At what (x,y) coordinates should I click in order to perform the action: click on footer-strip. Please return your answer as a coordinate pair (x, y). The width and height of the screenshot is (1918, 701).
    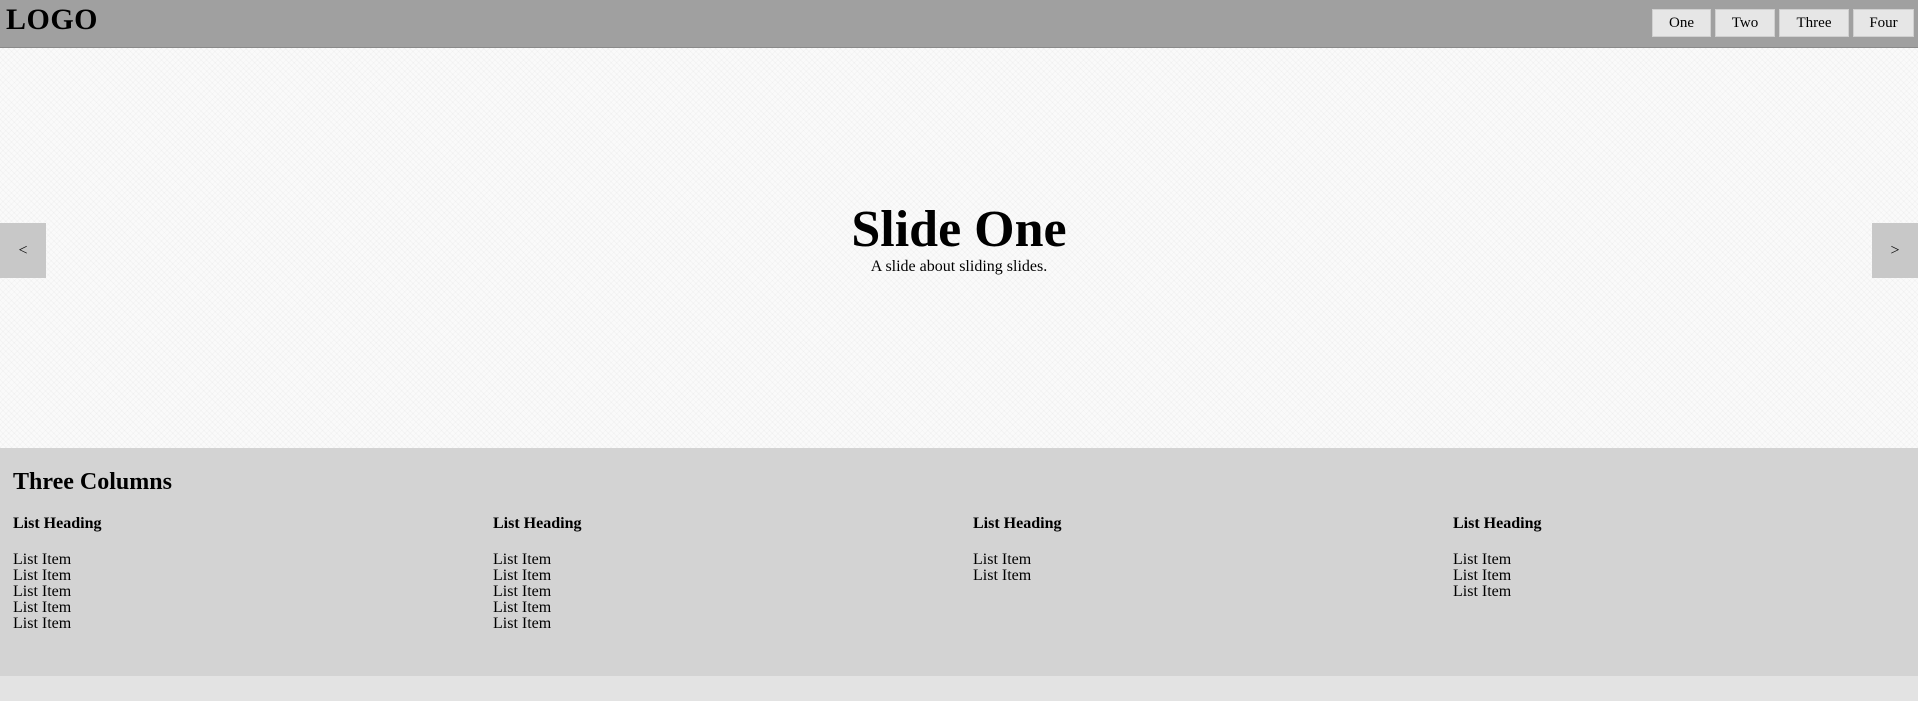
    Looking at the image, I should click on (959, 688).